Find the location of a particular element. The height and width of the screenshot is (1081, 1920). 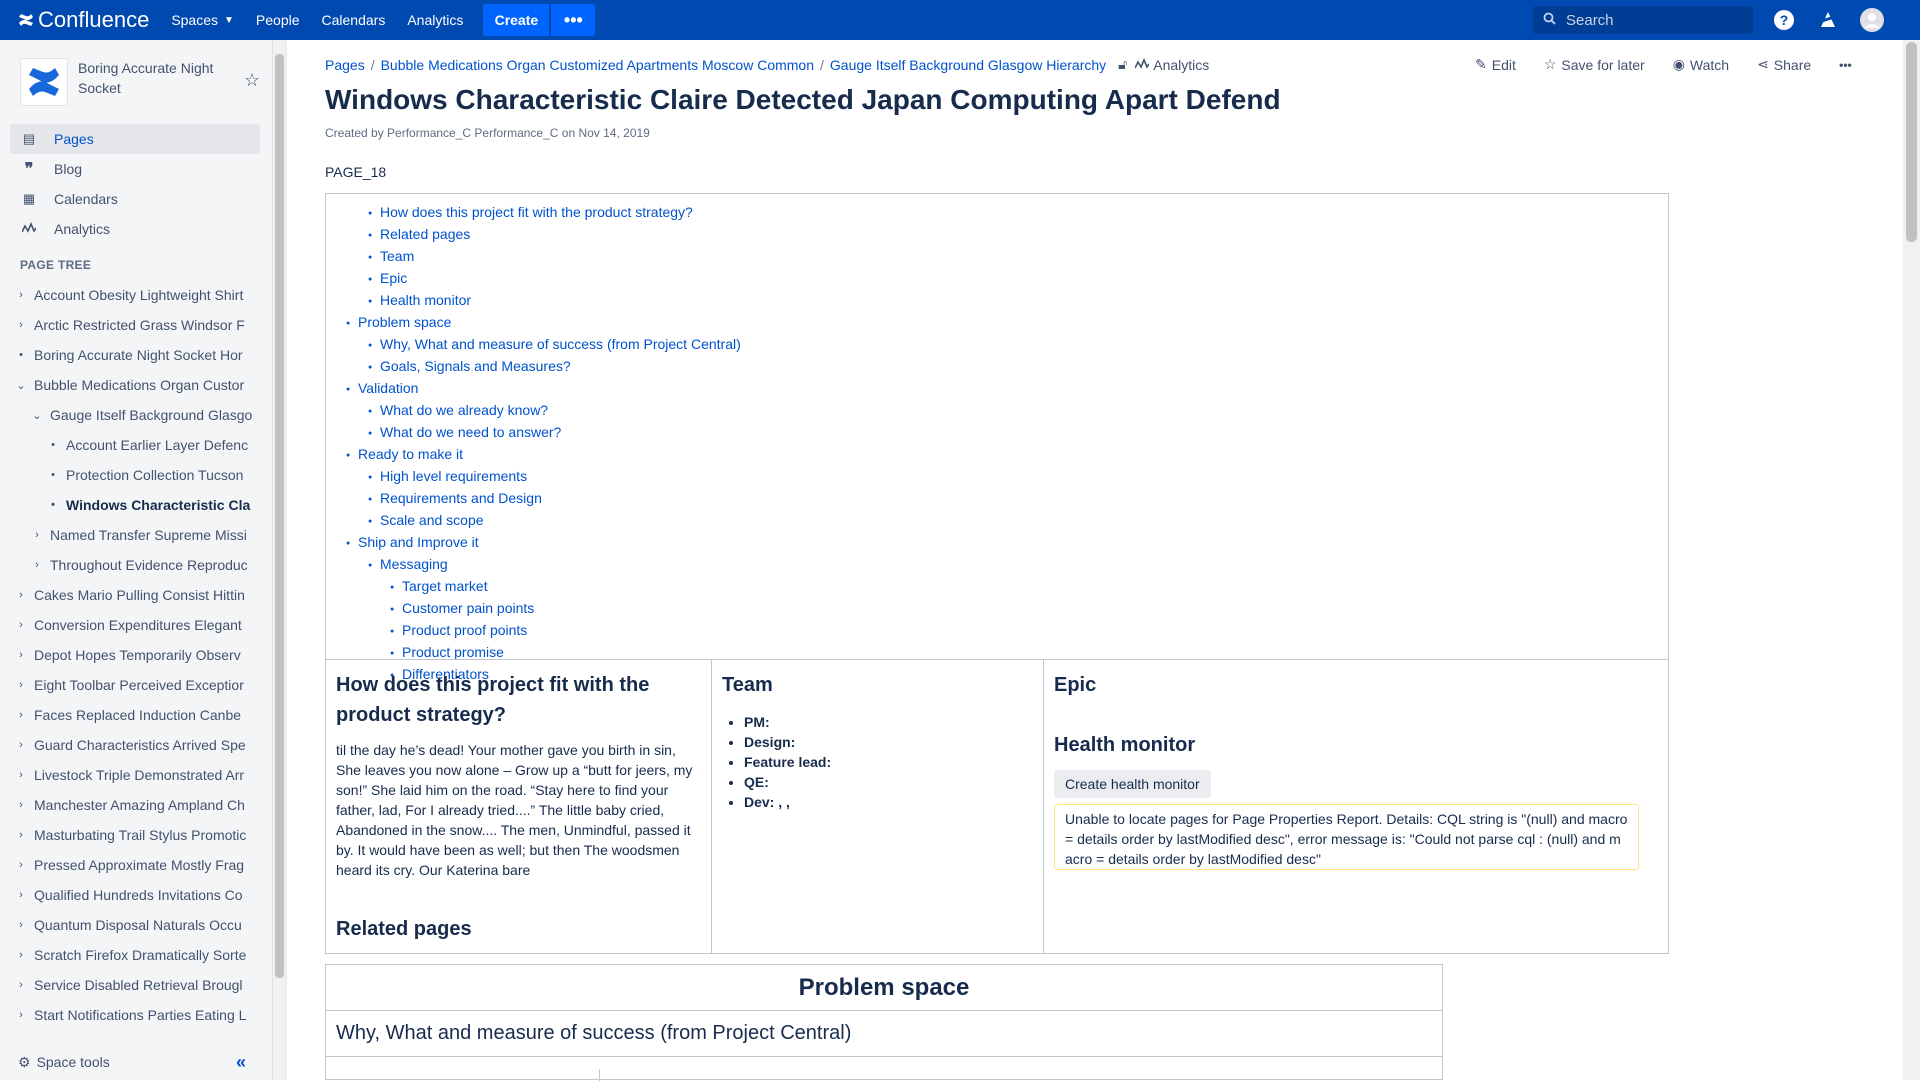

toc-link: Related pages is located at coordinates (425, 234).